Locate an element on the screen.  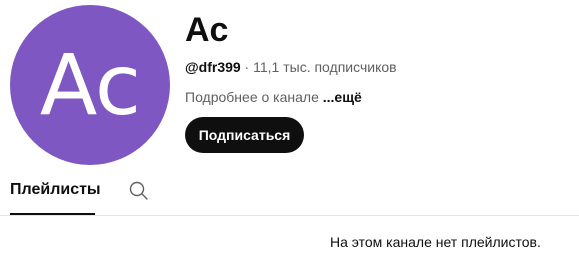
channel-handle: @dfr399 is located at coordinates (213, 67).